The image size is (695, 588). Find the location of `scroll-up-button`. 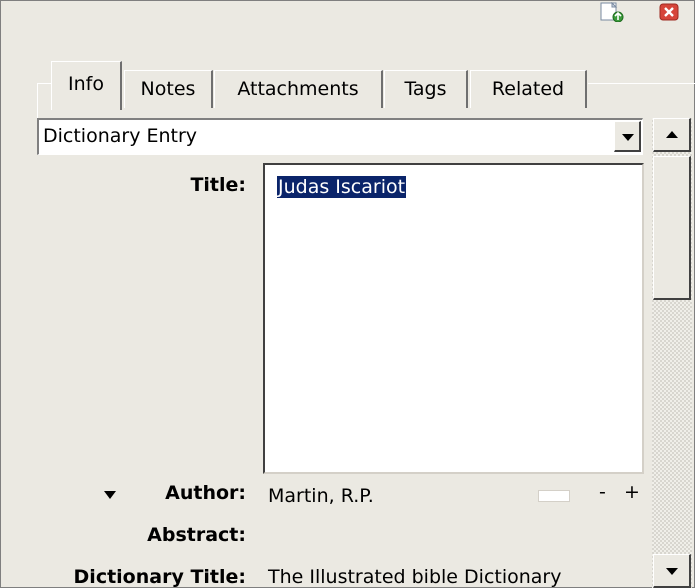

scroll-up-button is located at coordinates (672, 135).